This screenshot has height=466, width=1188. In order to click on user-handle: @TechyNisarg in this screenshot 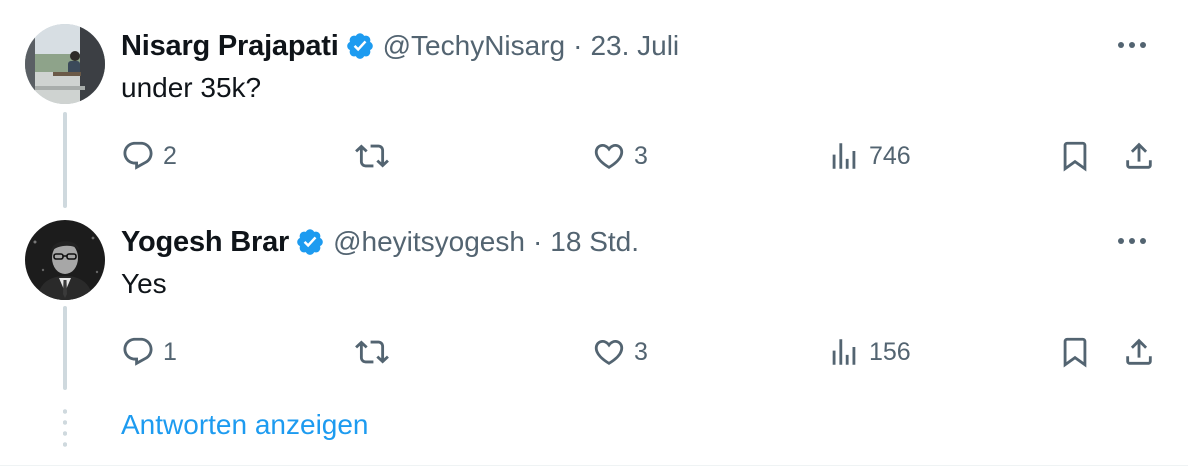, I will do `click(474, 46)`.